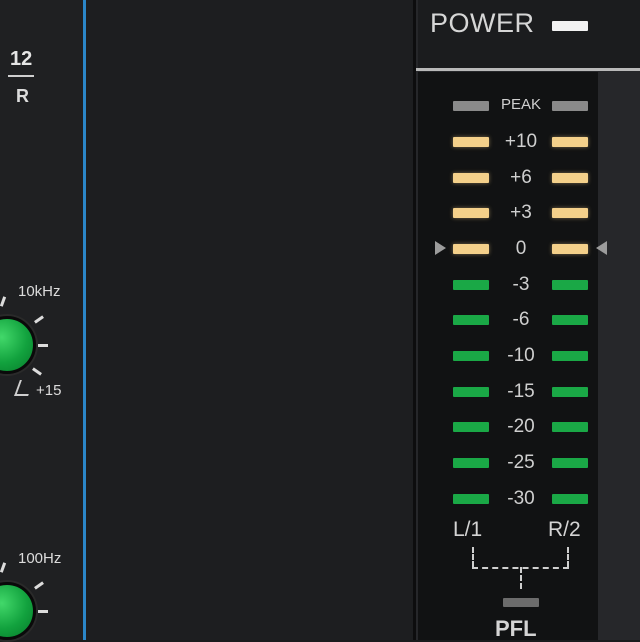 This screenshot has width=640, height=642. What do you see at coordinates (471, 106) in the screenshot?
I see `peak-led-left` at bounding box center [471, 106].